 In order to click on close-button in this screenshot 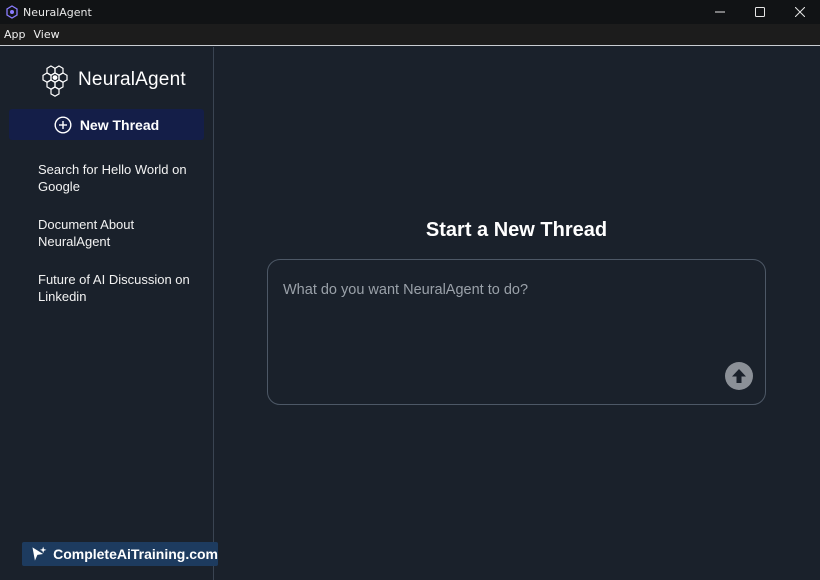, I will do `click(800, 12)`.